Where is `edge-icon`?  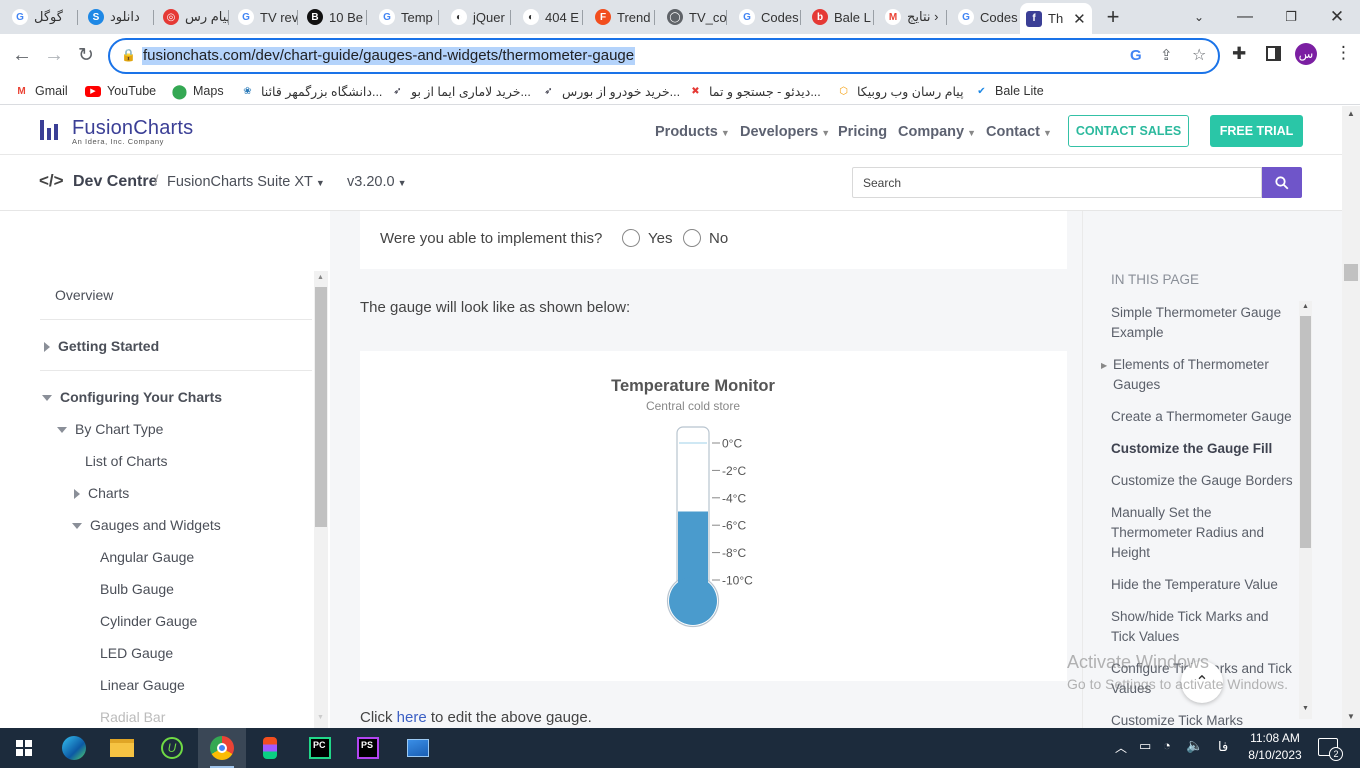
edge-icon is located at coordinates (74, 748).